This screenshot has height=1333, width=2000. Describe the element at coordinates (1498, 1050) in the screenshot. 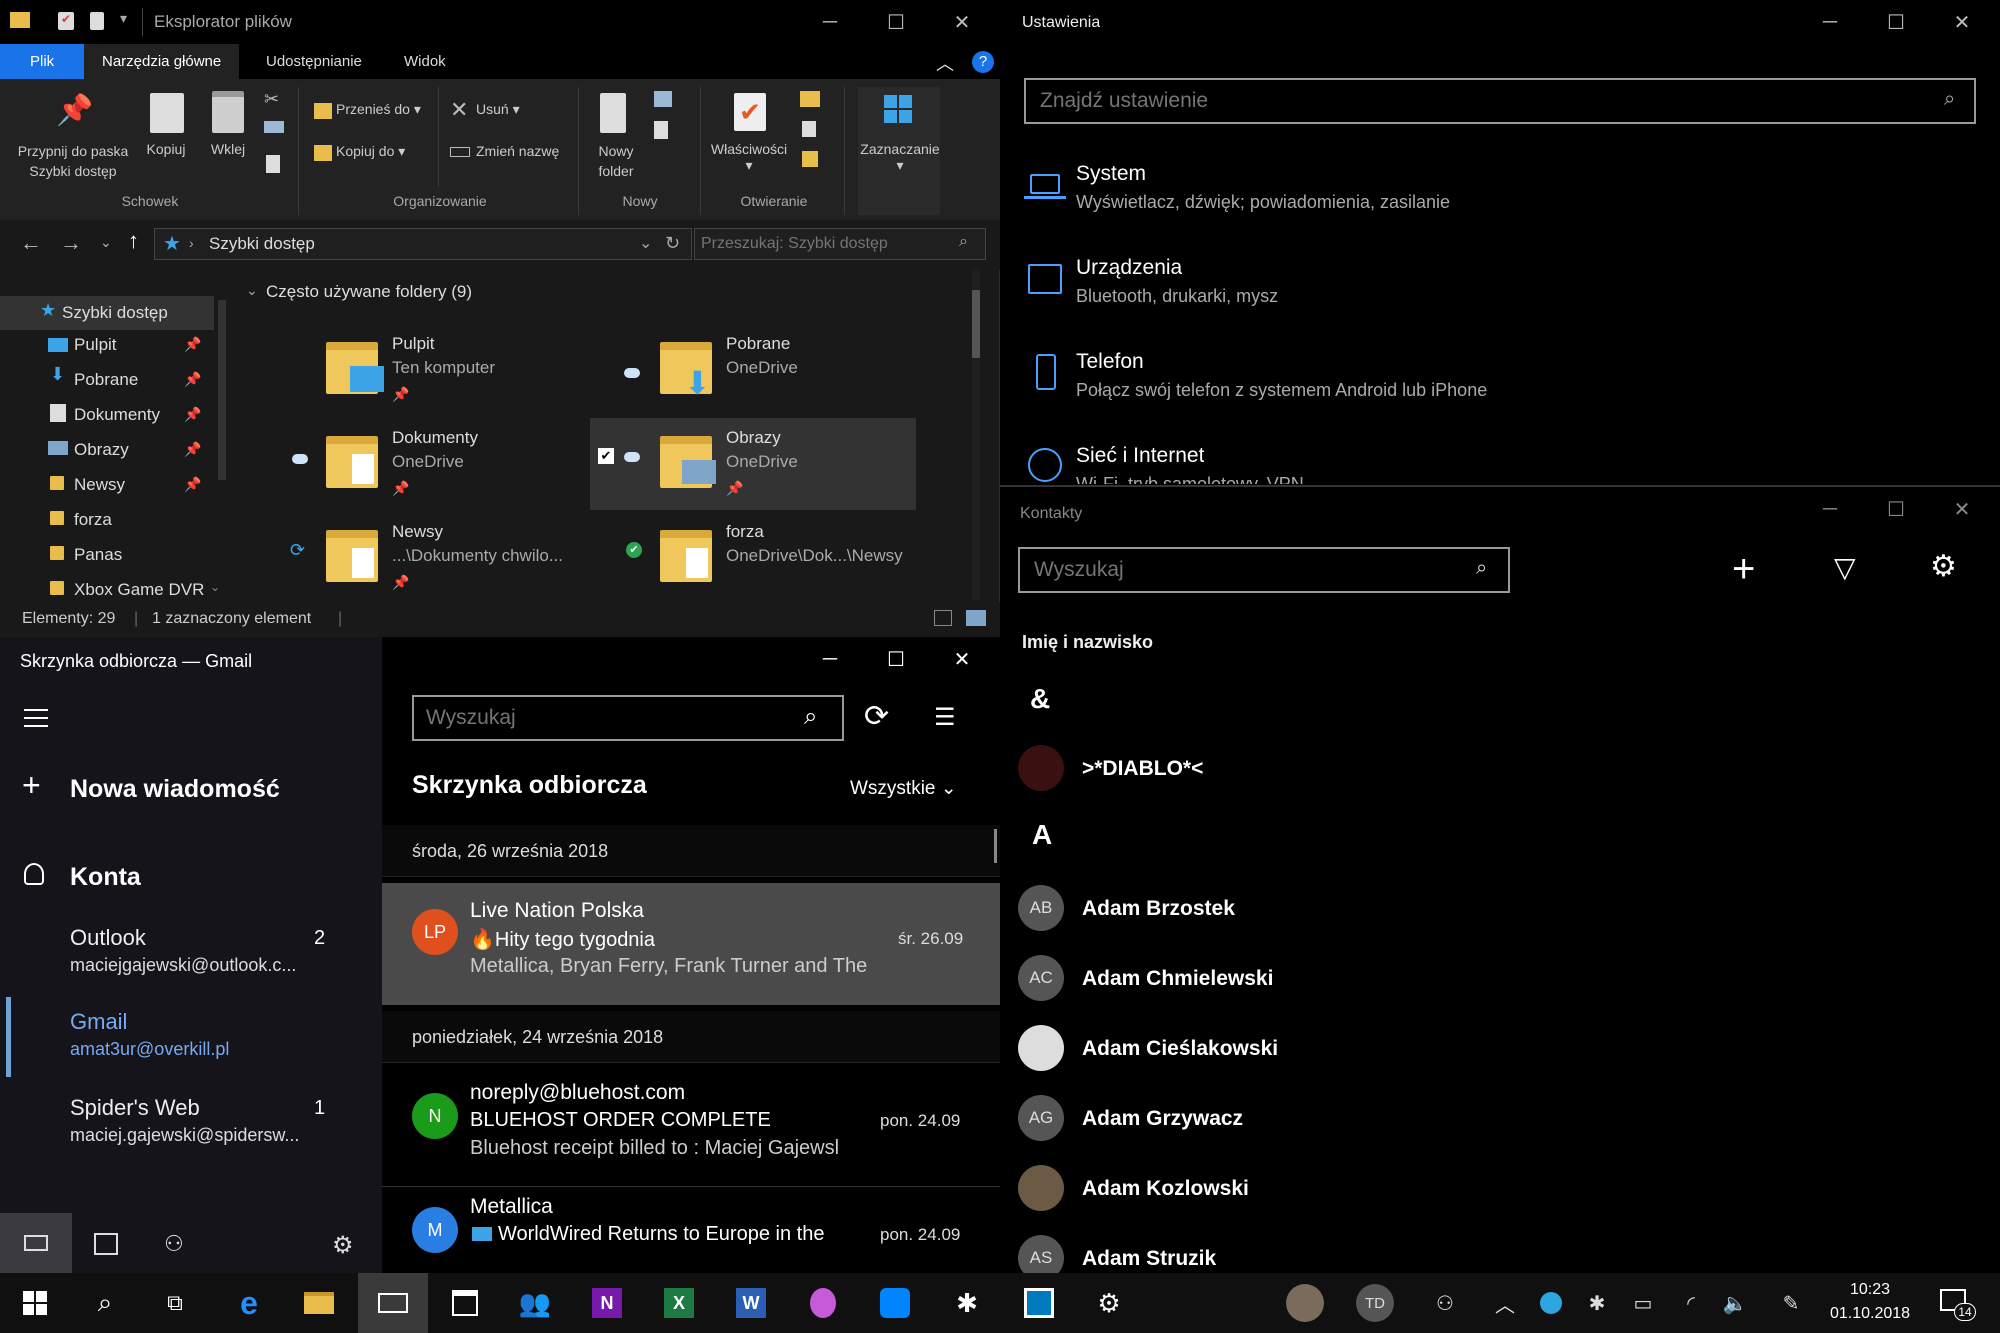

I see `contact-row: Adam Cieślakowski` at that location.